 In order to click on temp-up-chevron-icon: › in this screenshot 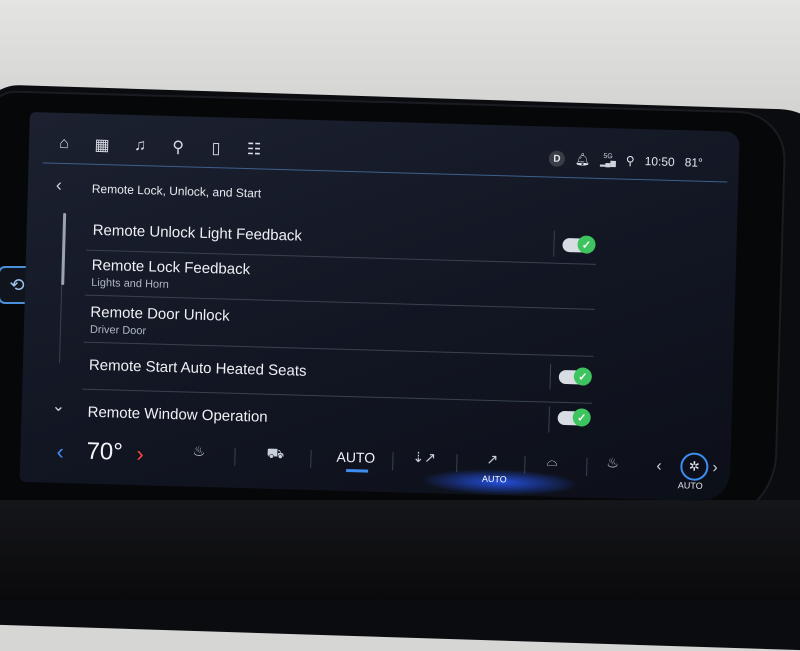, I will do `click(140, 454)`.